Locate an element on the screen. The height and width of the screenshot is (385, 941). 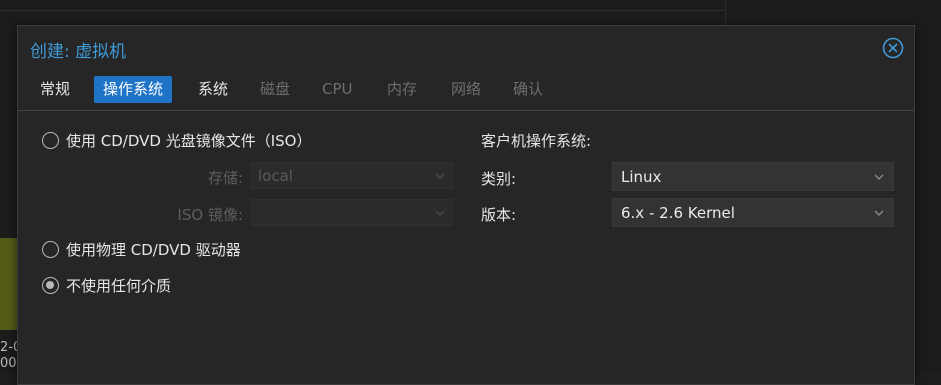
os-version-label: 版本: is located at coordinates (499, 215).